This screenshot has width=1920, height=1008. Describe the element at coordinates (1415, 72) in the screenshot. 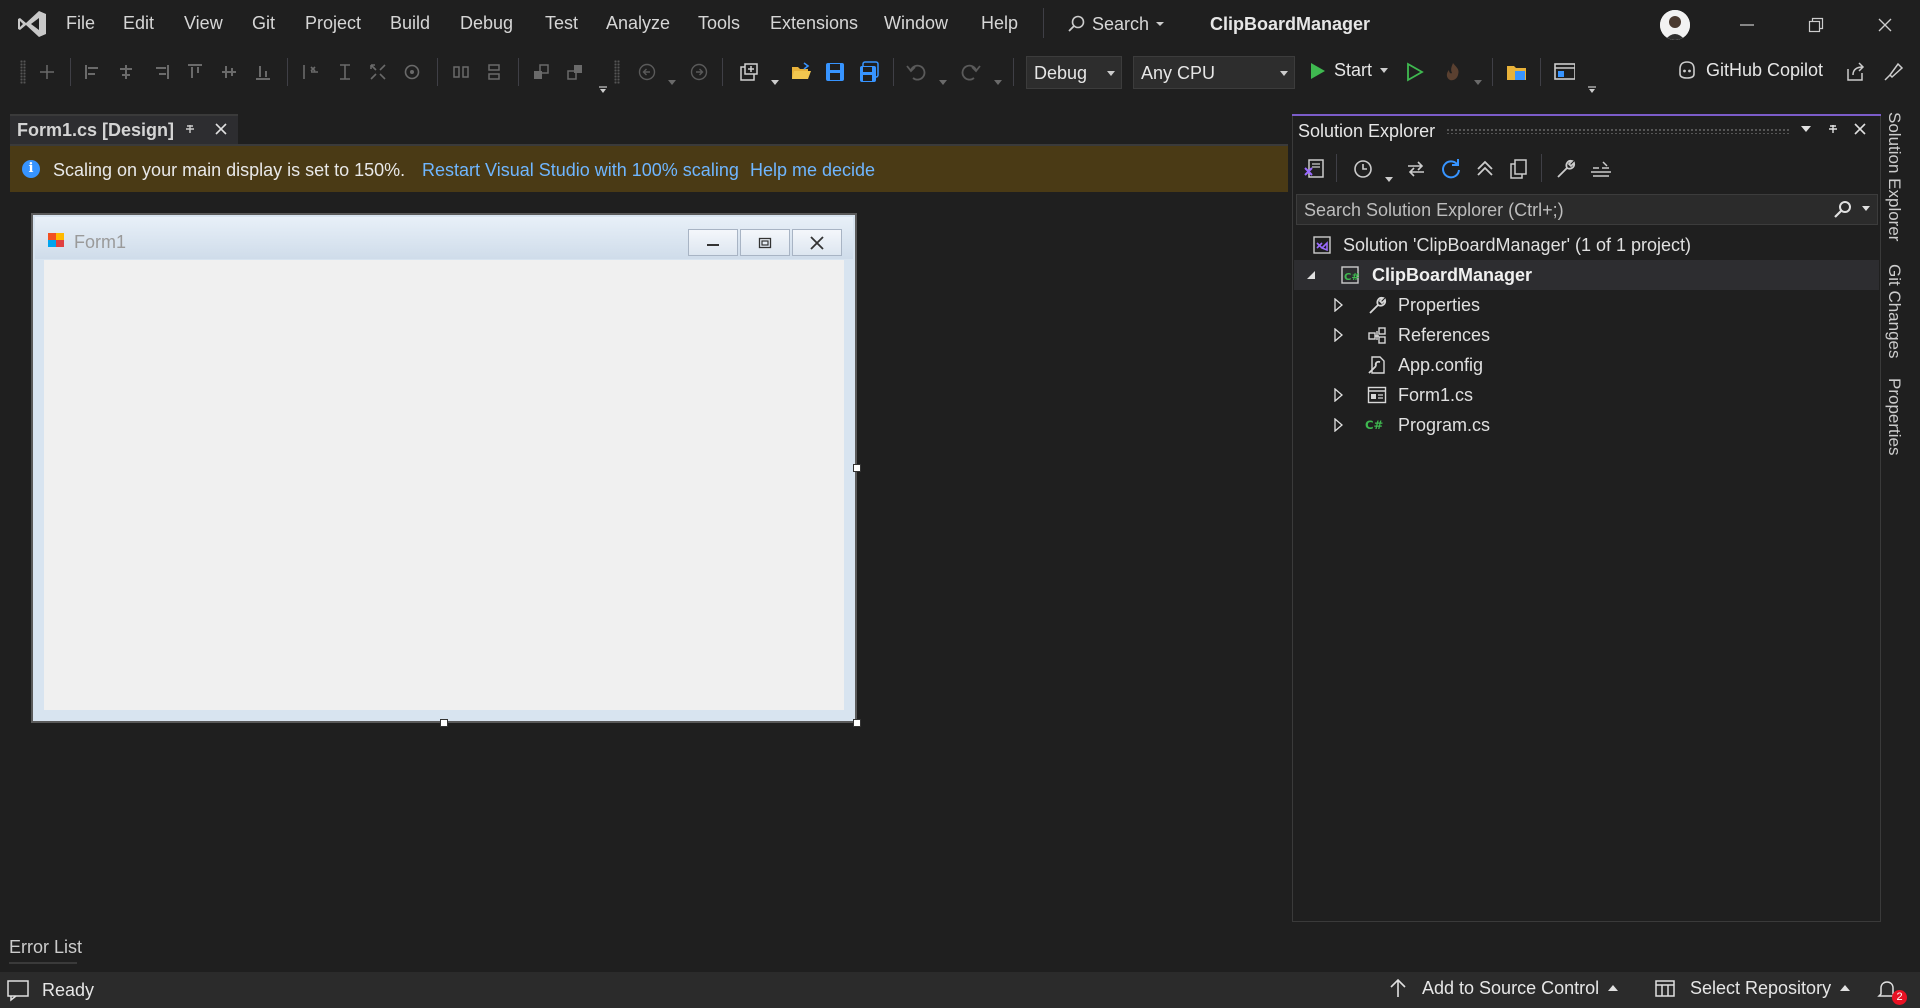

I see `start-without-debugging-icon` at that location.